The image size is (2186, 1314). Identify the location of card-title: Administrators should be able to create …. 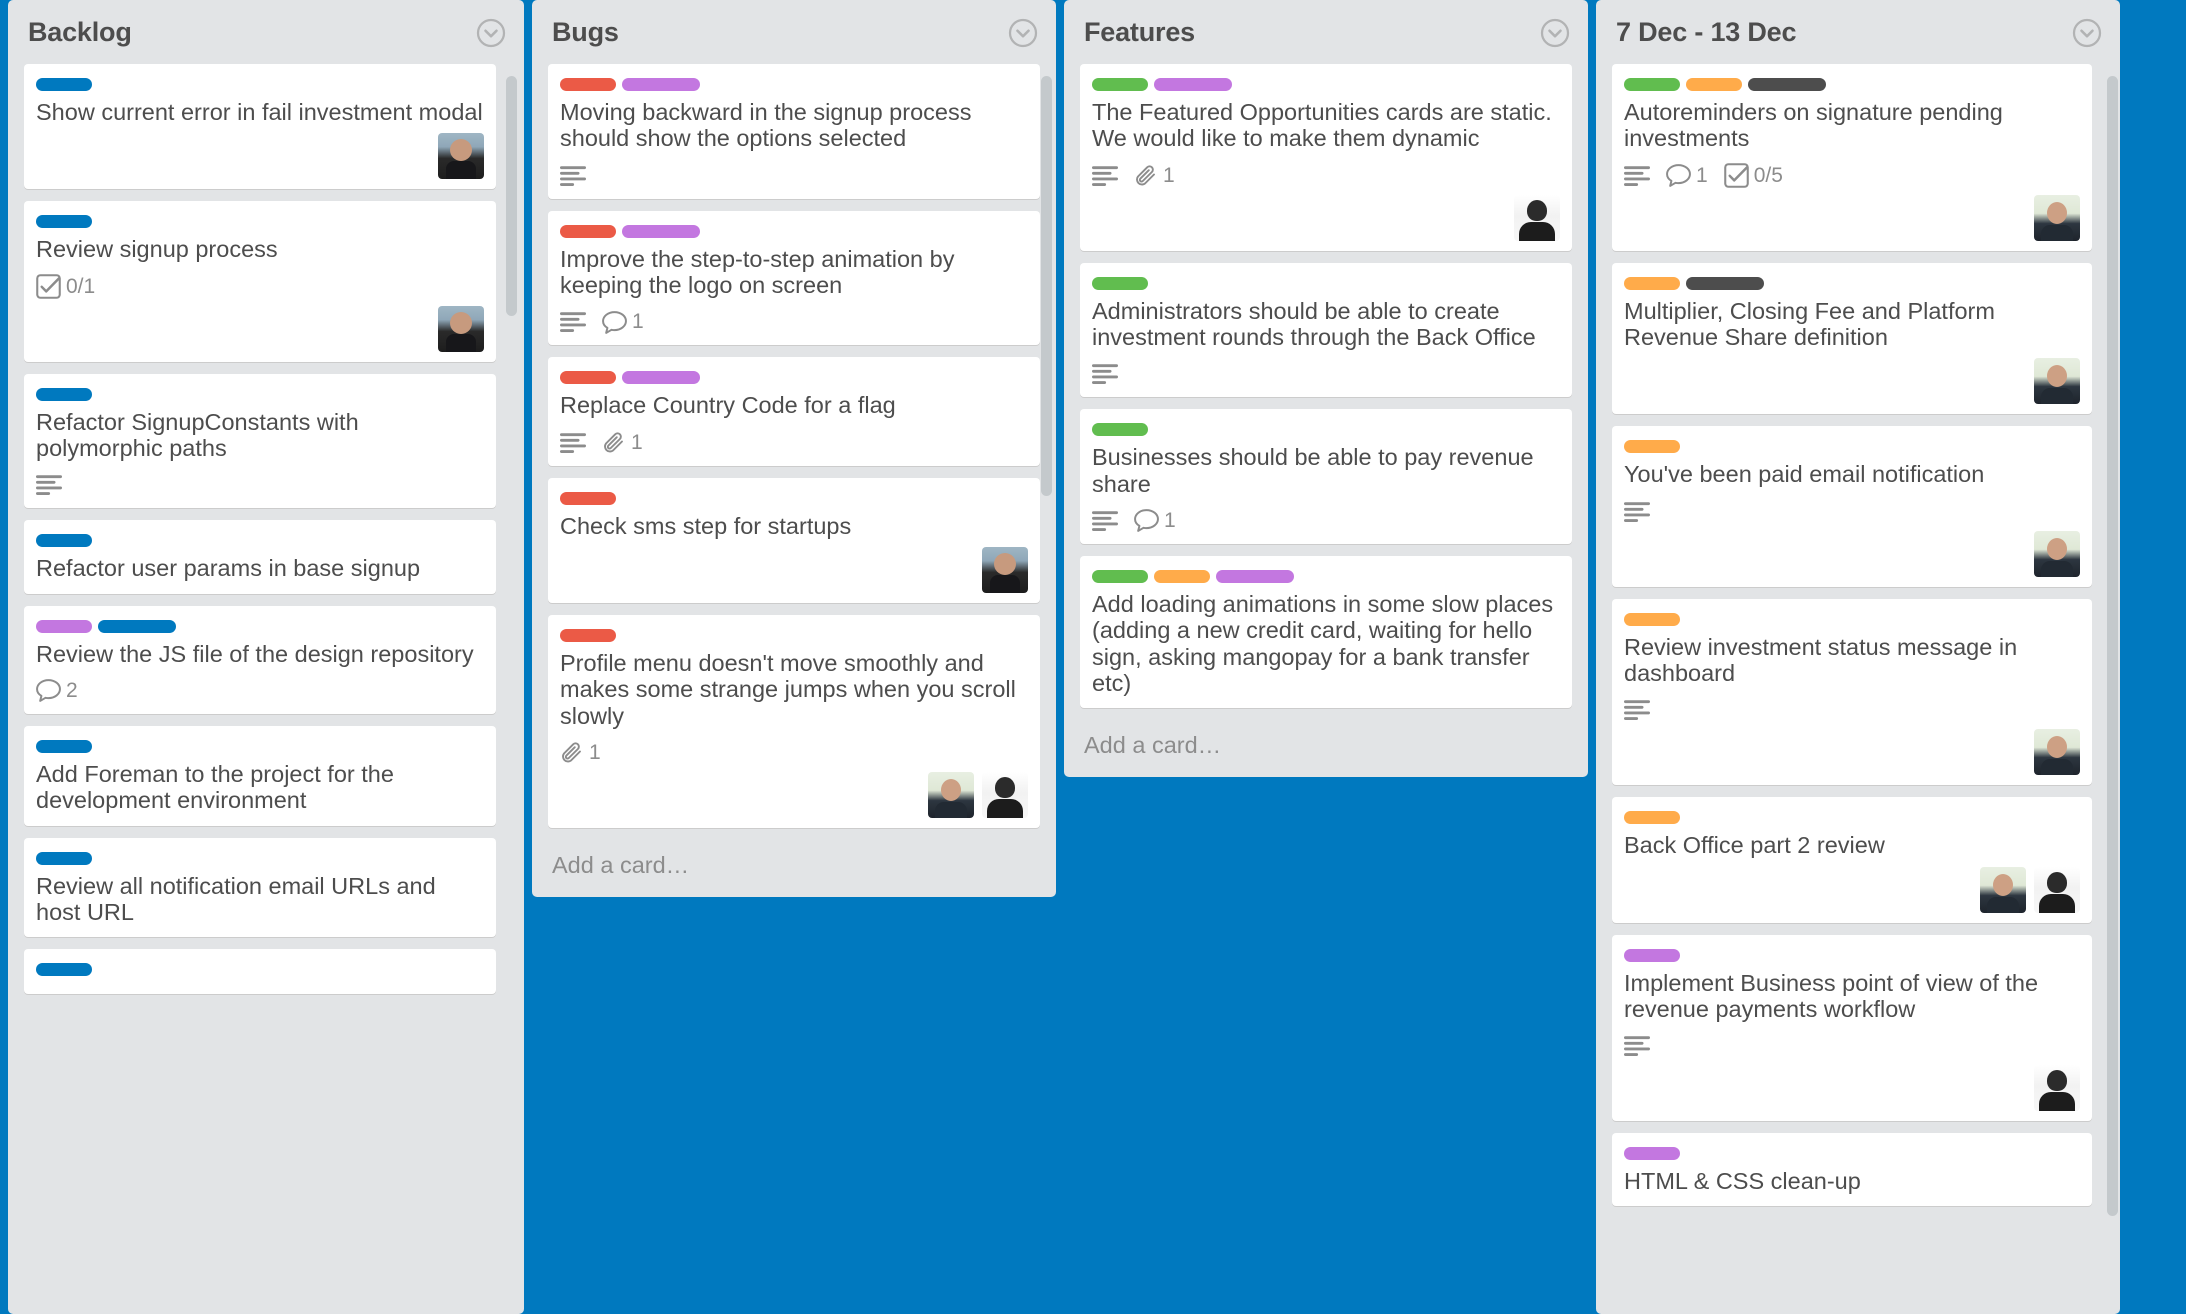
(1314, 323).